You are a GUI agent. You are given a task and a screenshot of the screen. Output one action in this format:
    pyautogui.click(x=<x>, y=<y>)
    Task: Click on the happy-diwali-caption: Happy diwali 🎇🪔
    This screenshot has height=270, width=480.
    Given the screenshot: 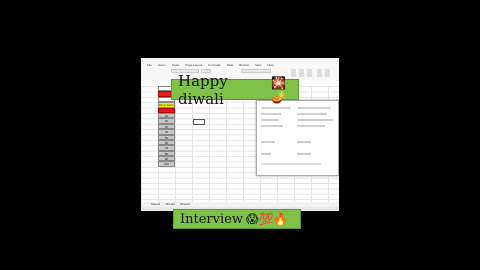 What is the action you would take?
    pyautogui.click(x=235, y=90)
    